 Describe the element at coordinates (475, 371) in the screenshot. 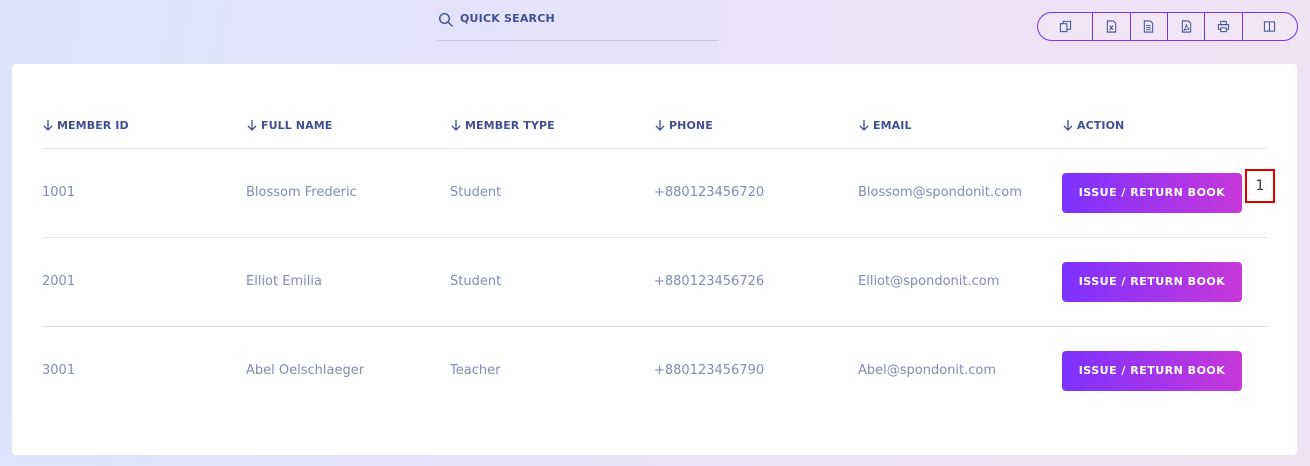

I see `cell-member-type: Teacher` at that location.